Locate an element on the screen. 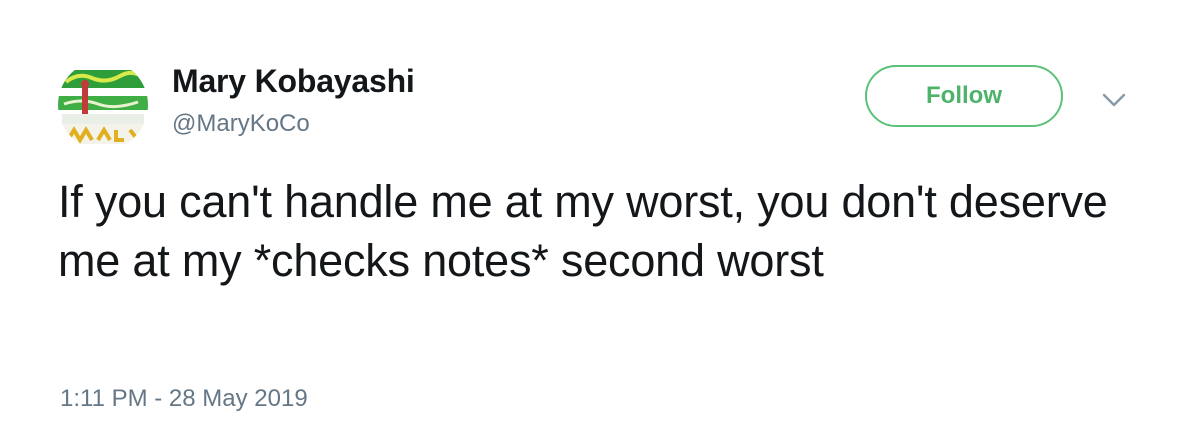 This screenshot has width=1200, height=441. more-options-button is located at coordinates (1114, 100).